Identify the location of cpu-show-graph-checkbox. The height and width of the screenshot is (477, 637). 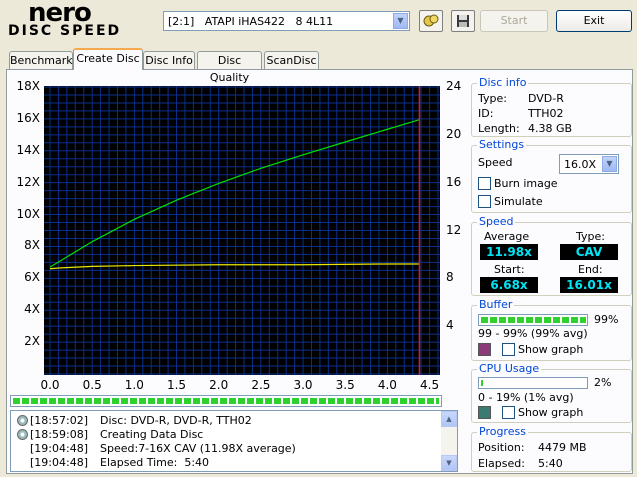
(508, 412).